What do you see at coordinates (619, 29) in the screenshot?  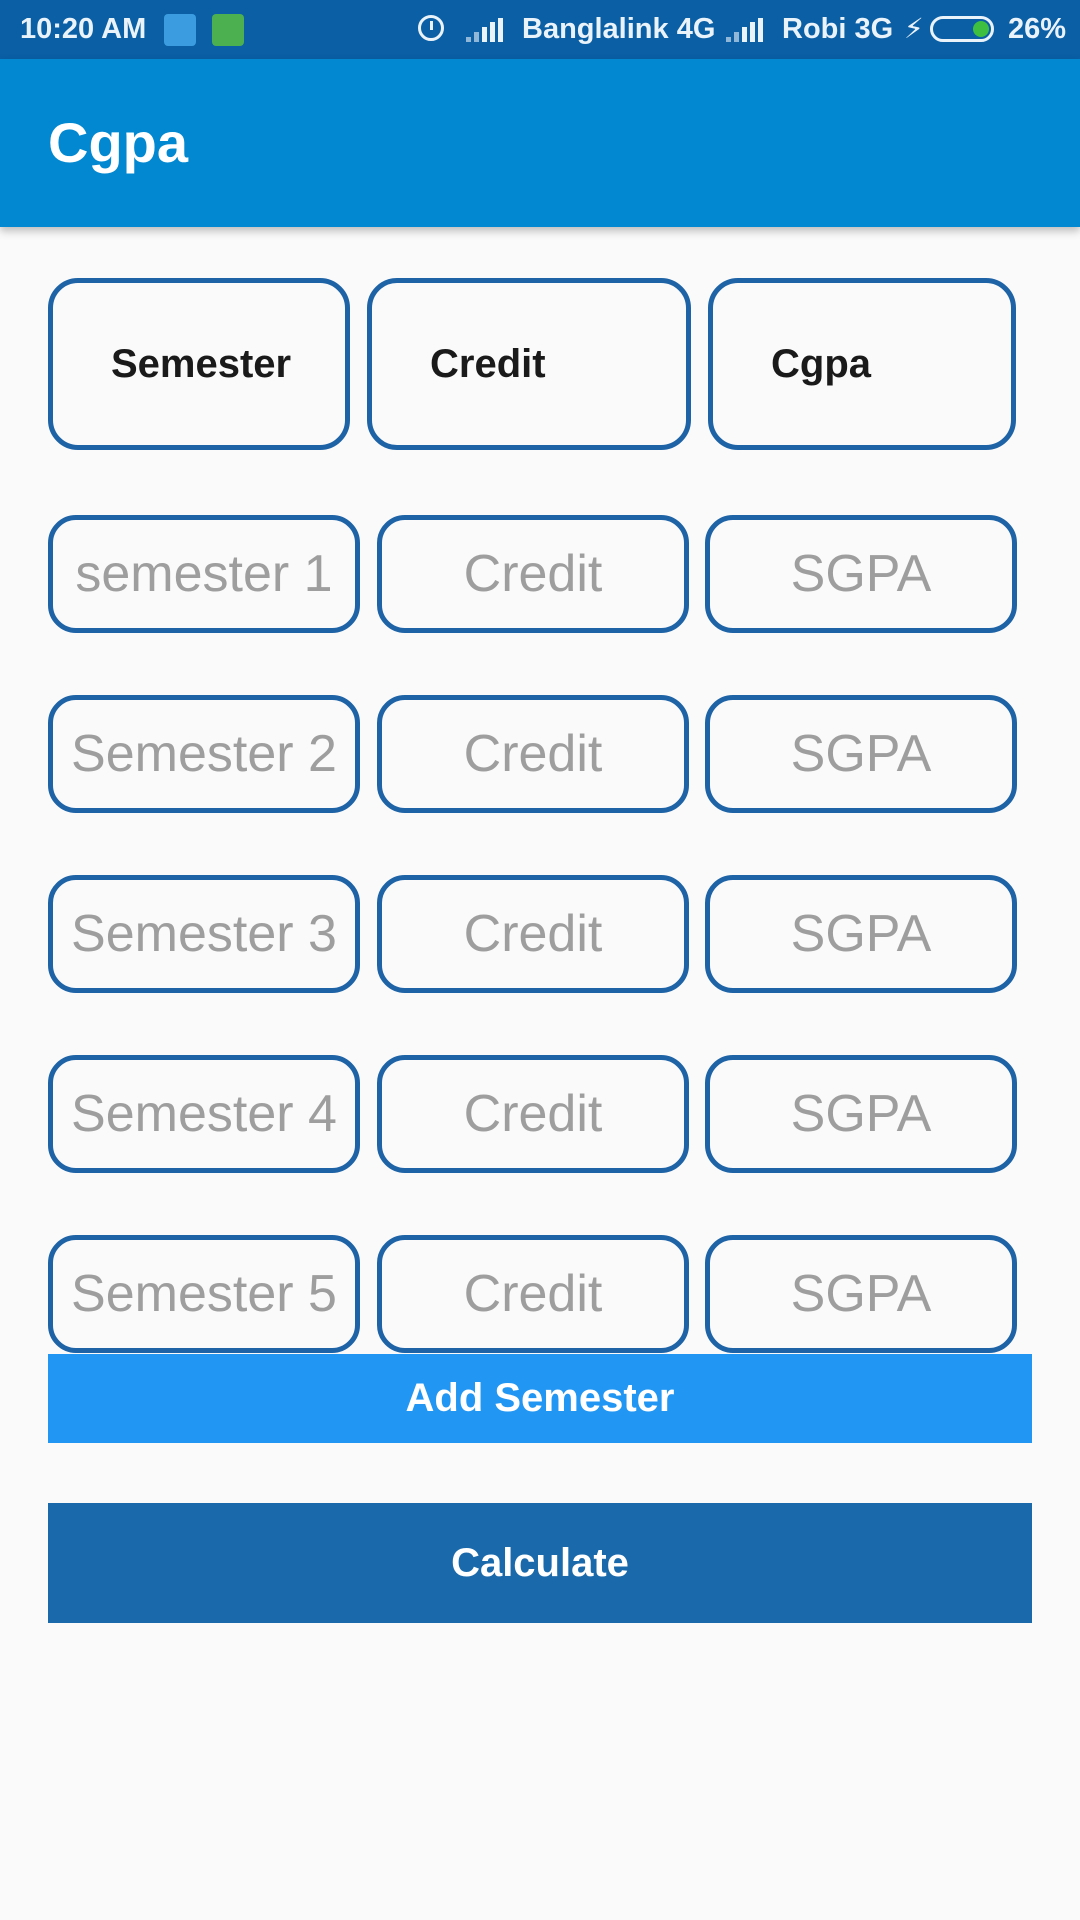 I see `carrier-1: Banglalink 4G` at bounding box center [619, 29].